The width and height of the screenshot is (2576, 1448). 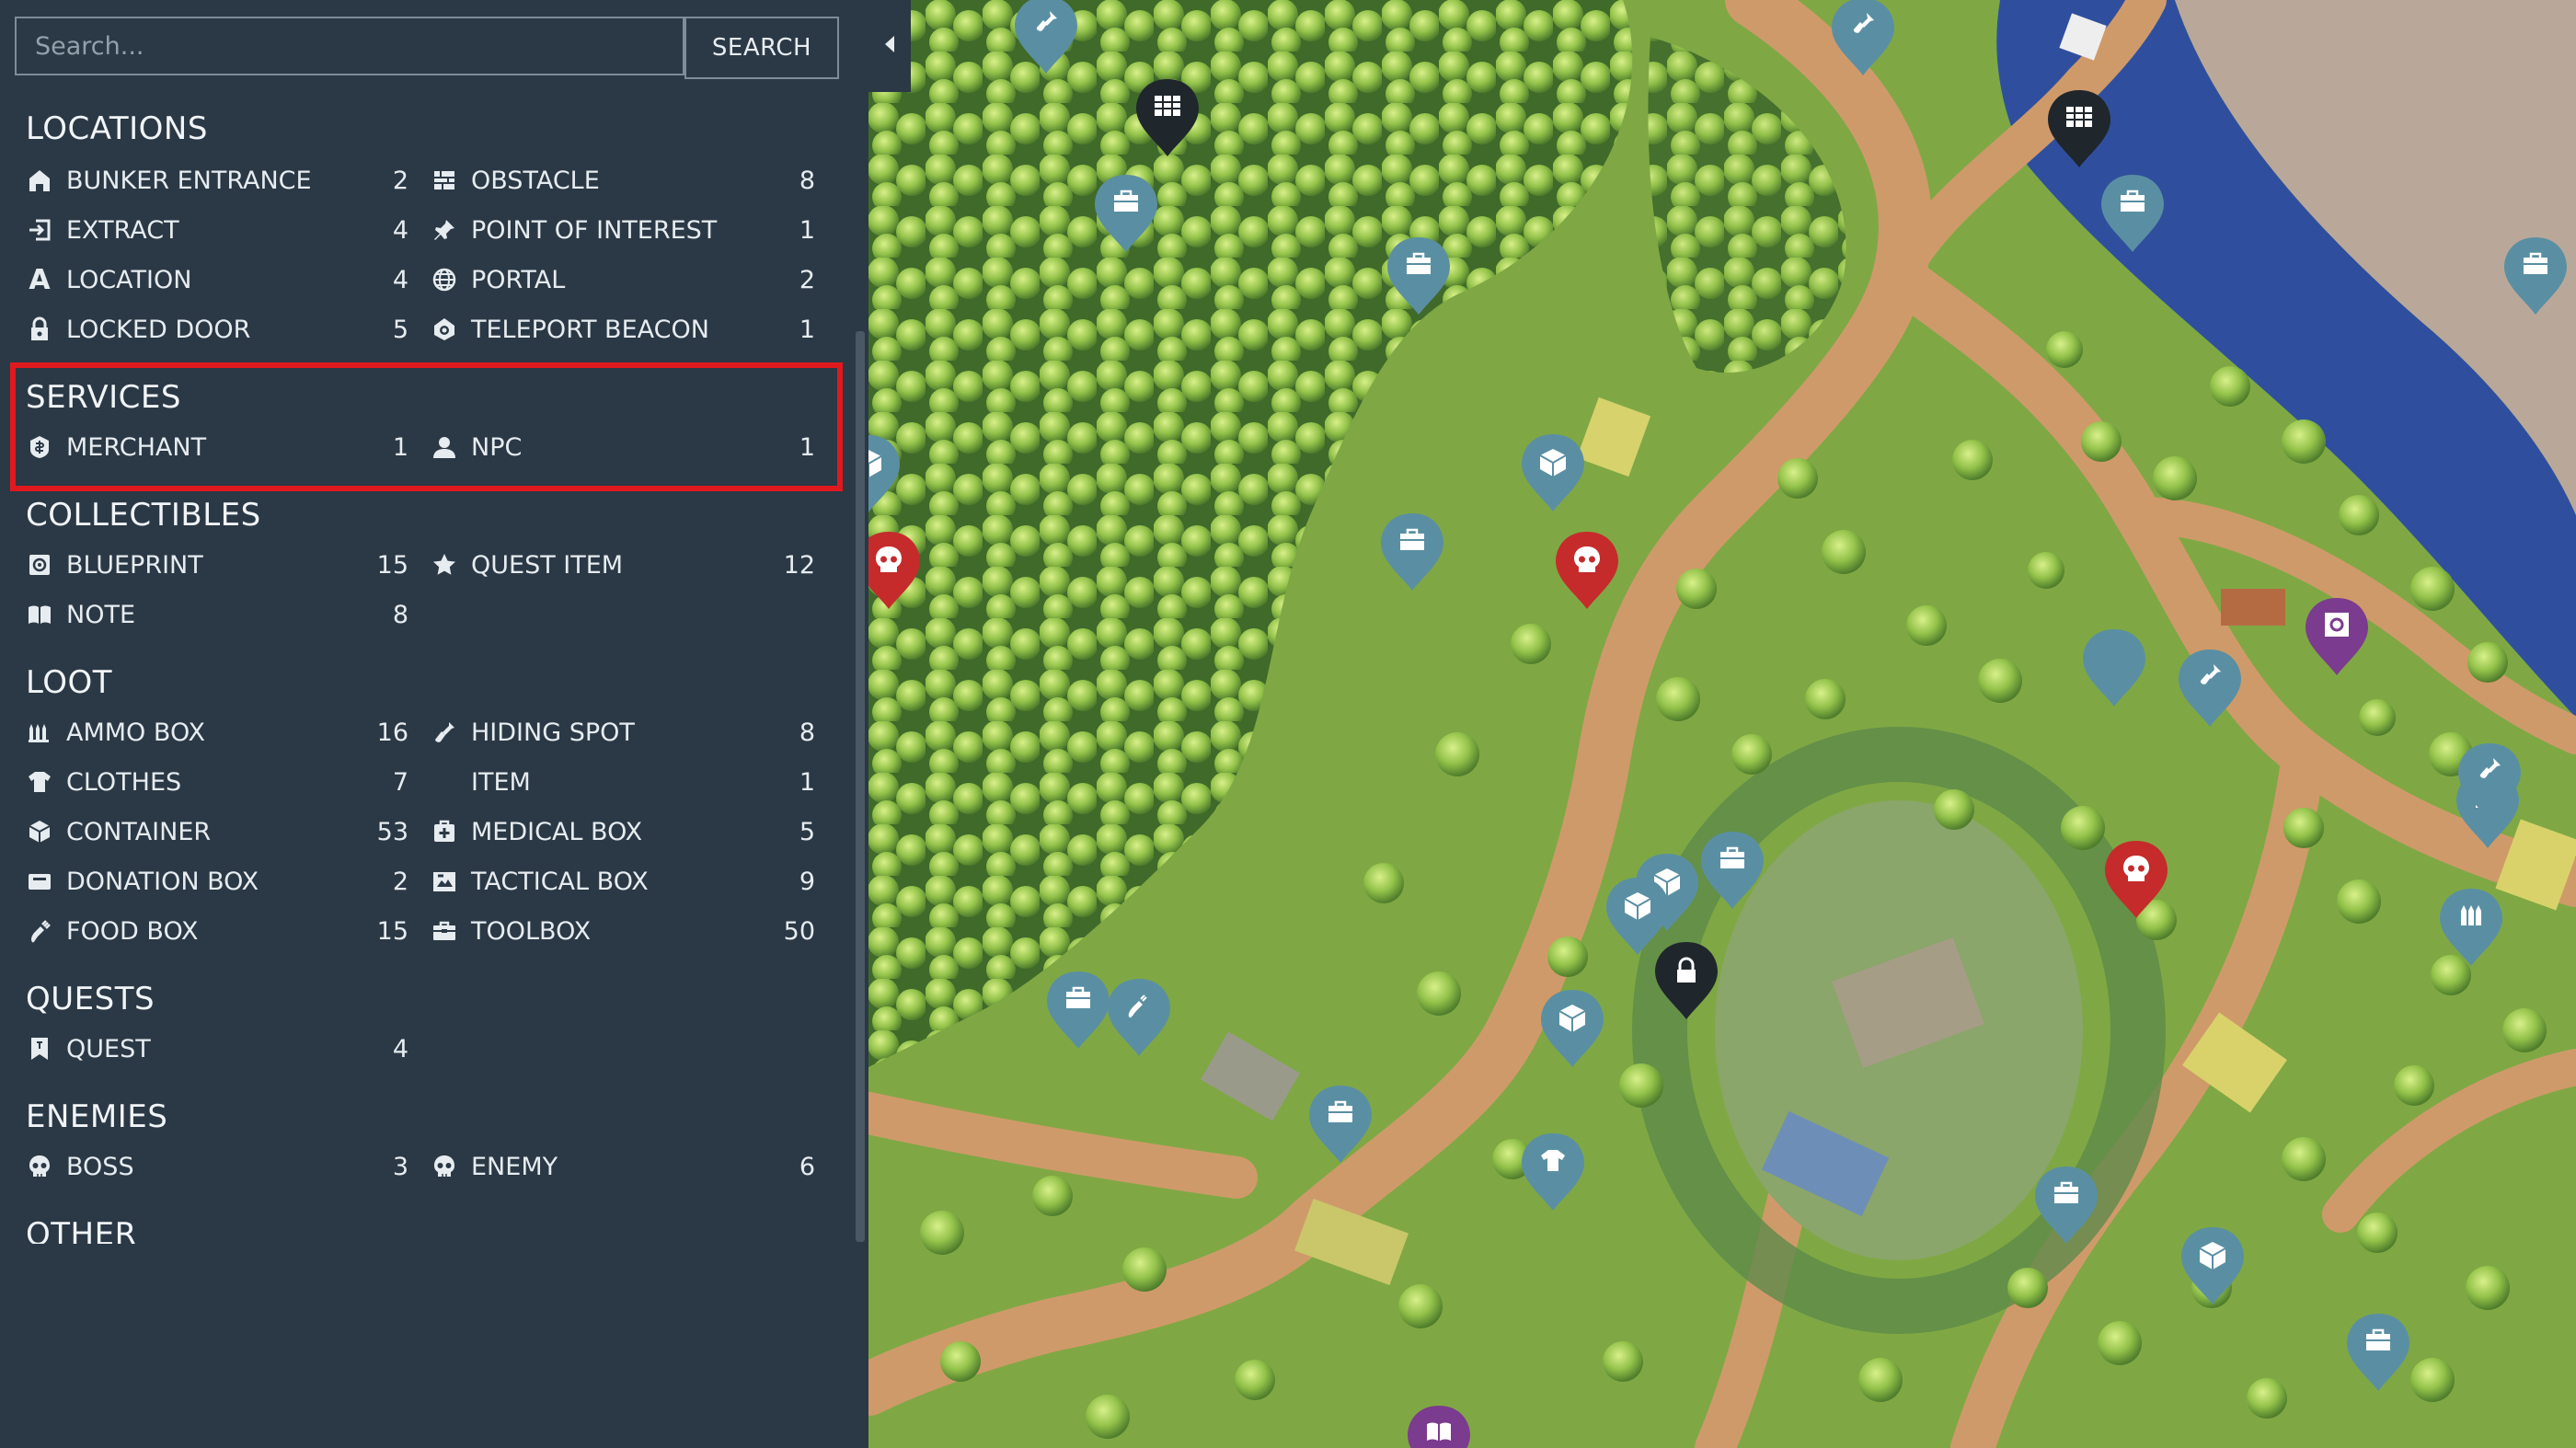 What do you see at coordinates (217, 230) in the screenshot?
I see `filter-extract: EXTRACT 4` at bounding box center [217, 230].